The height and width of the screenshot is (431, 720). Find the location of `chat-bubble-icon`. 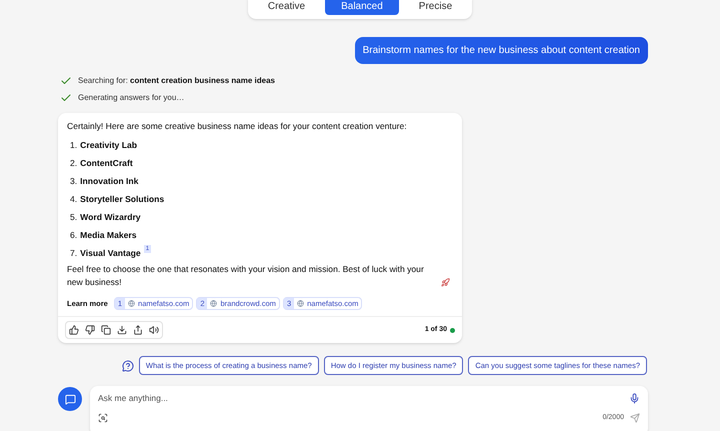

chat-bubble-icon is located at coordinates (70, 399).